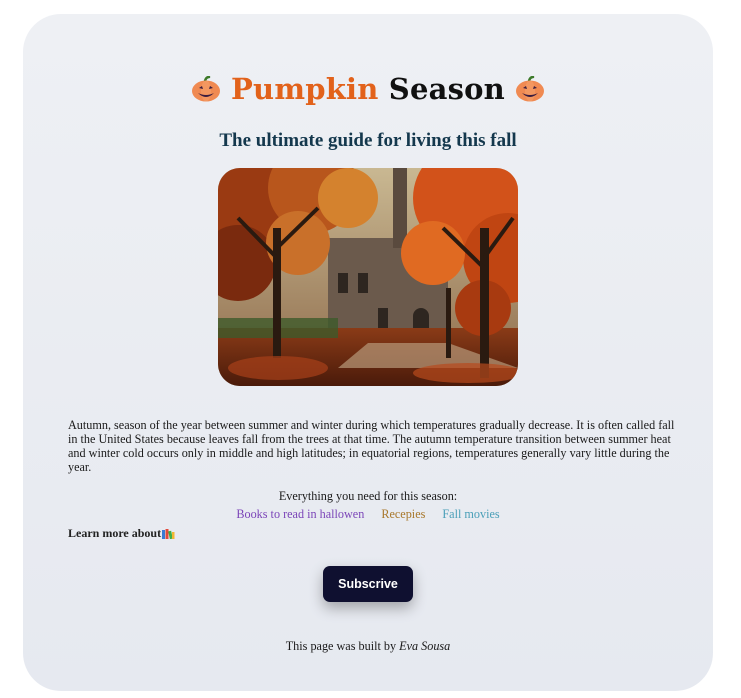 This screenshot has height=698, width=741. What do you see at coordinates (403, 514) in the screenshot?
I see `link-recipes: Recepies` at bounding box center [403, 514].